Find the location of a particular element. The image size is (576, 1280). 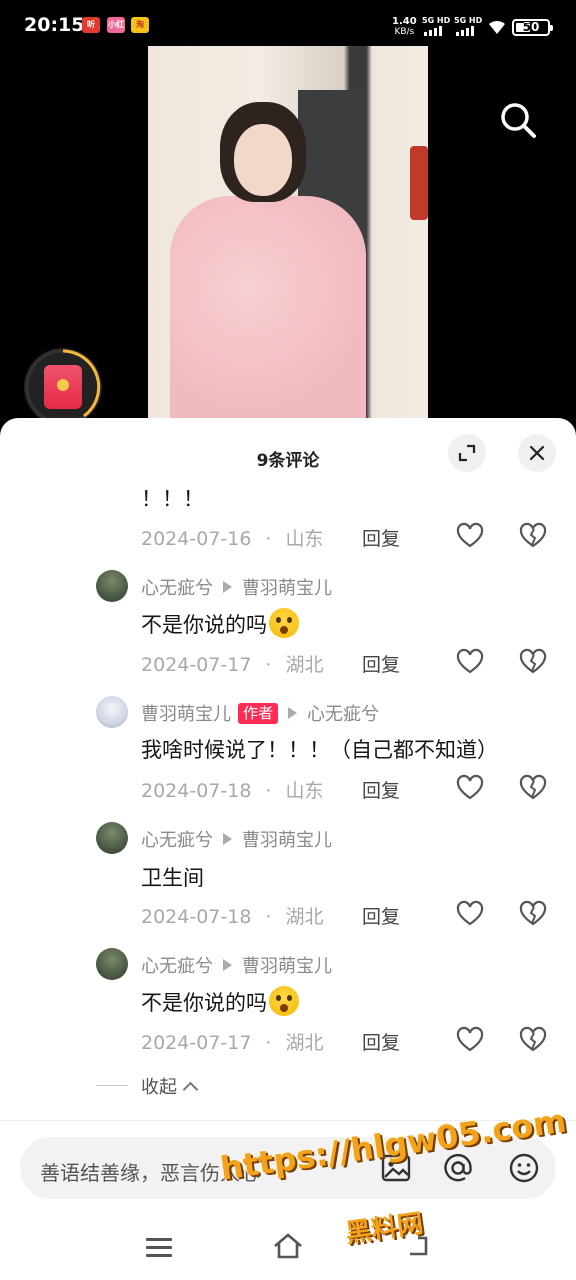

comment-meta: 2024-07-18 · 湖北 is located at coordinates (232, 917).